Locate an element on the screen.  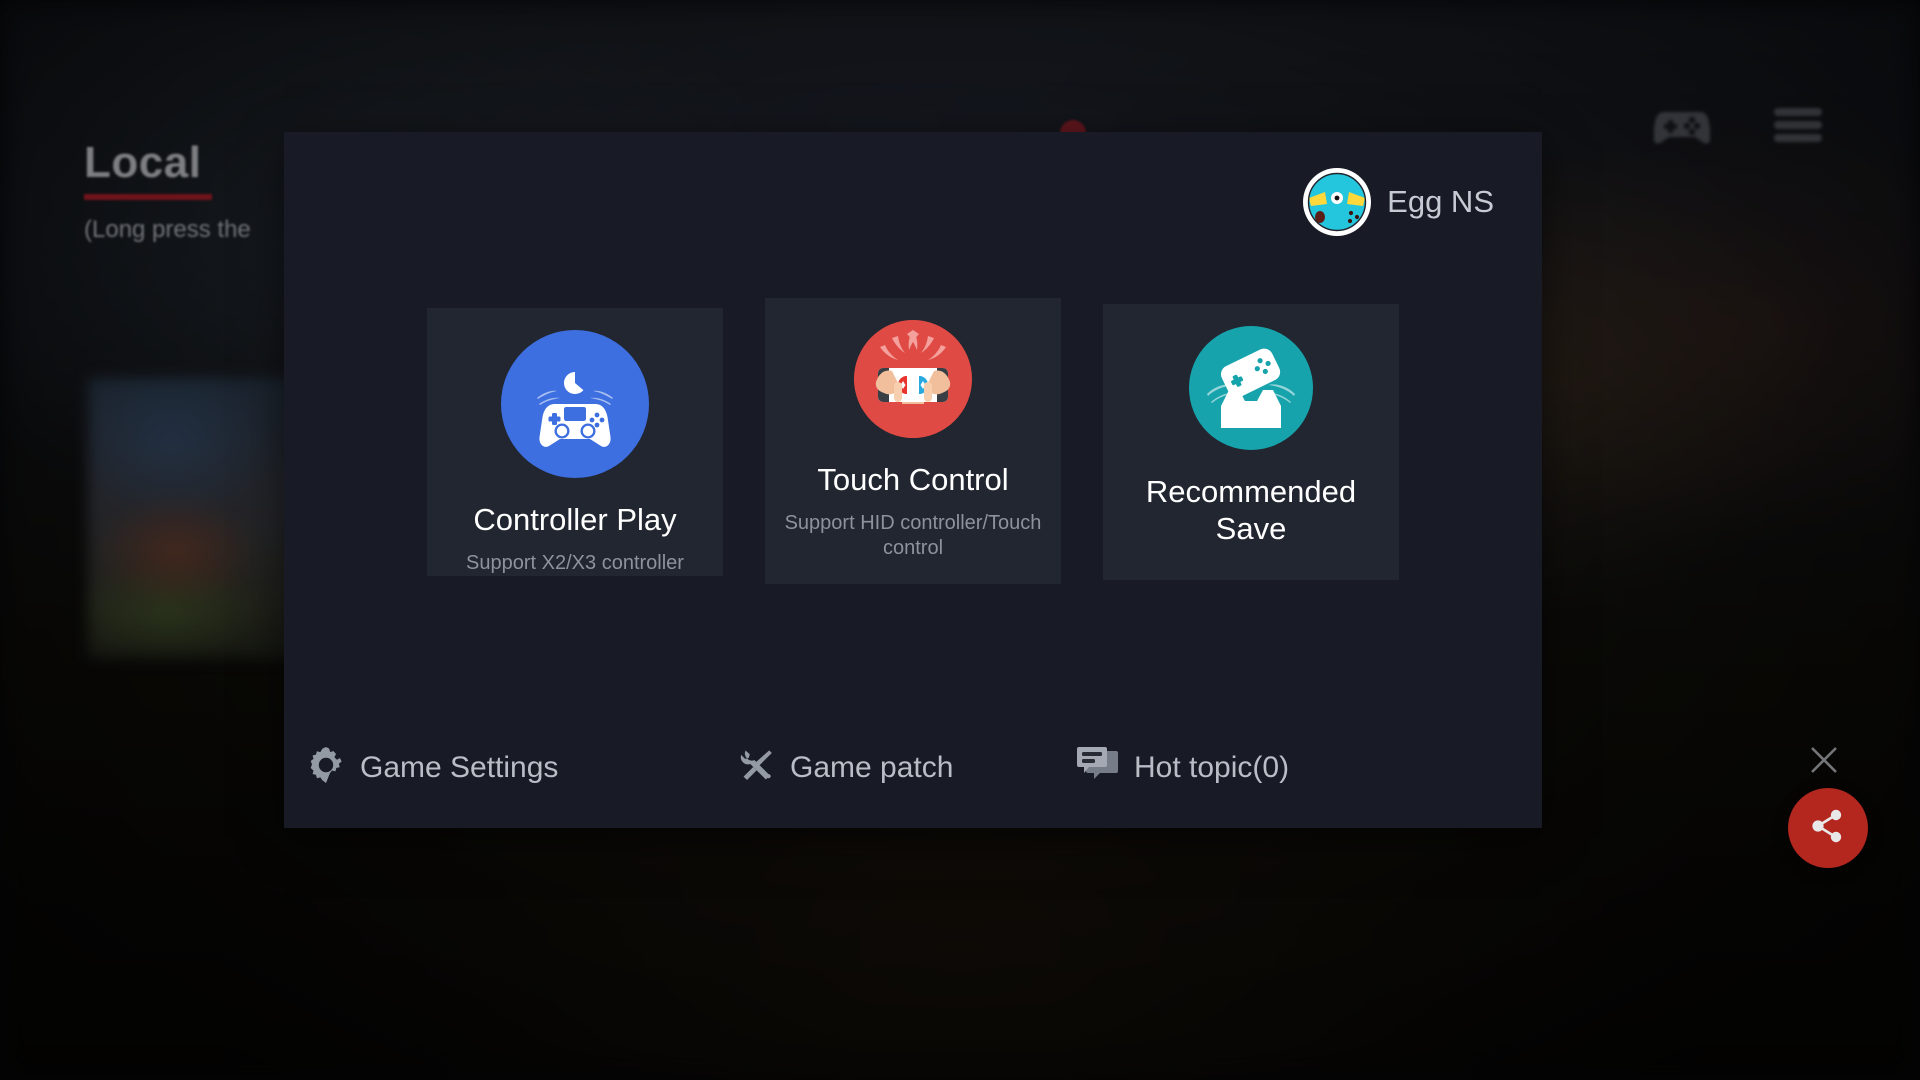
recommended-save-icon is located at coordinates (1251, 388).